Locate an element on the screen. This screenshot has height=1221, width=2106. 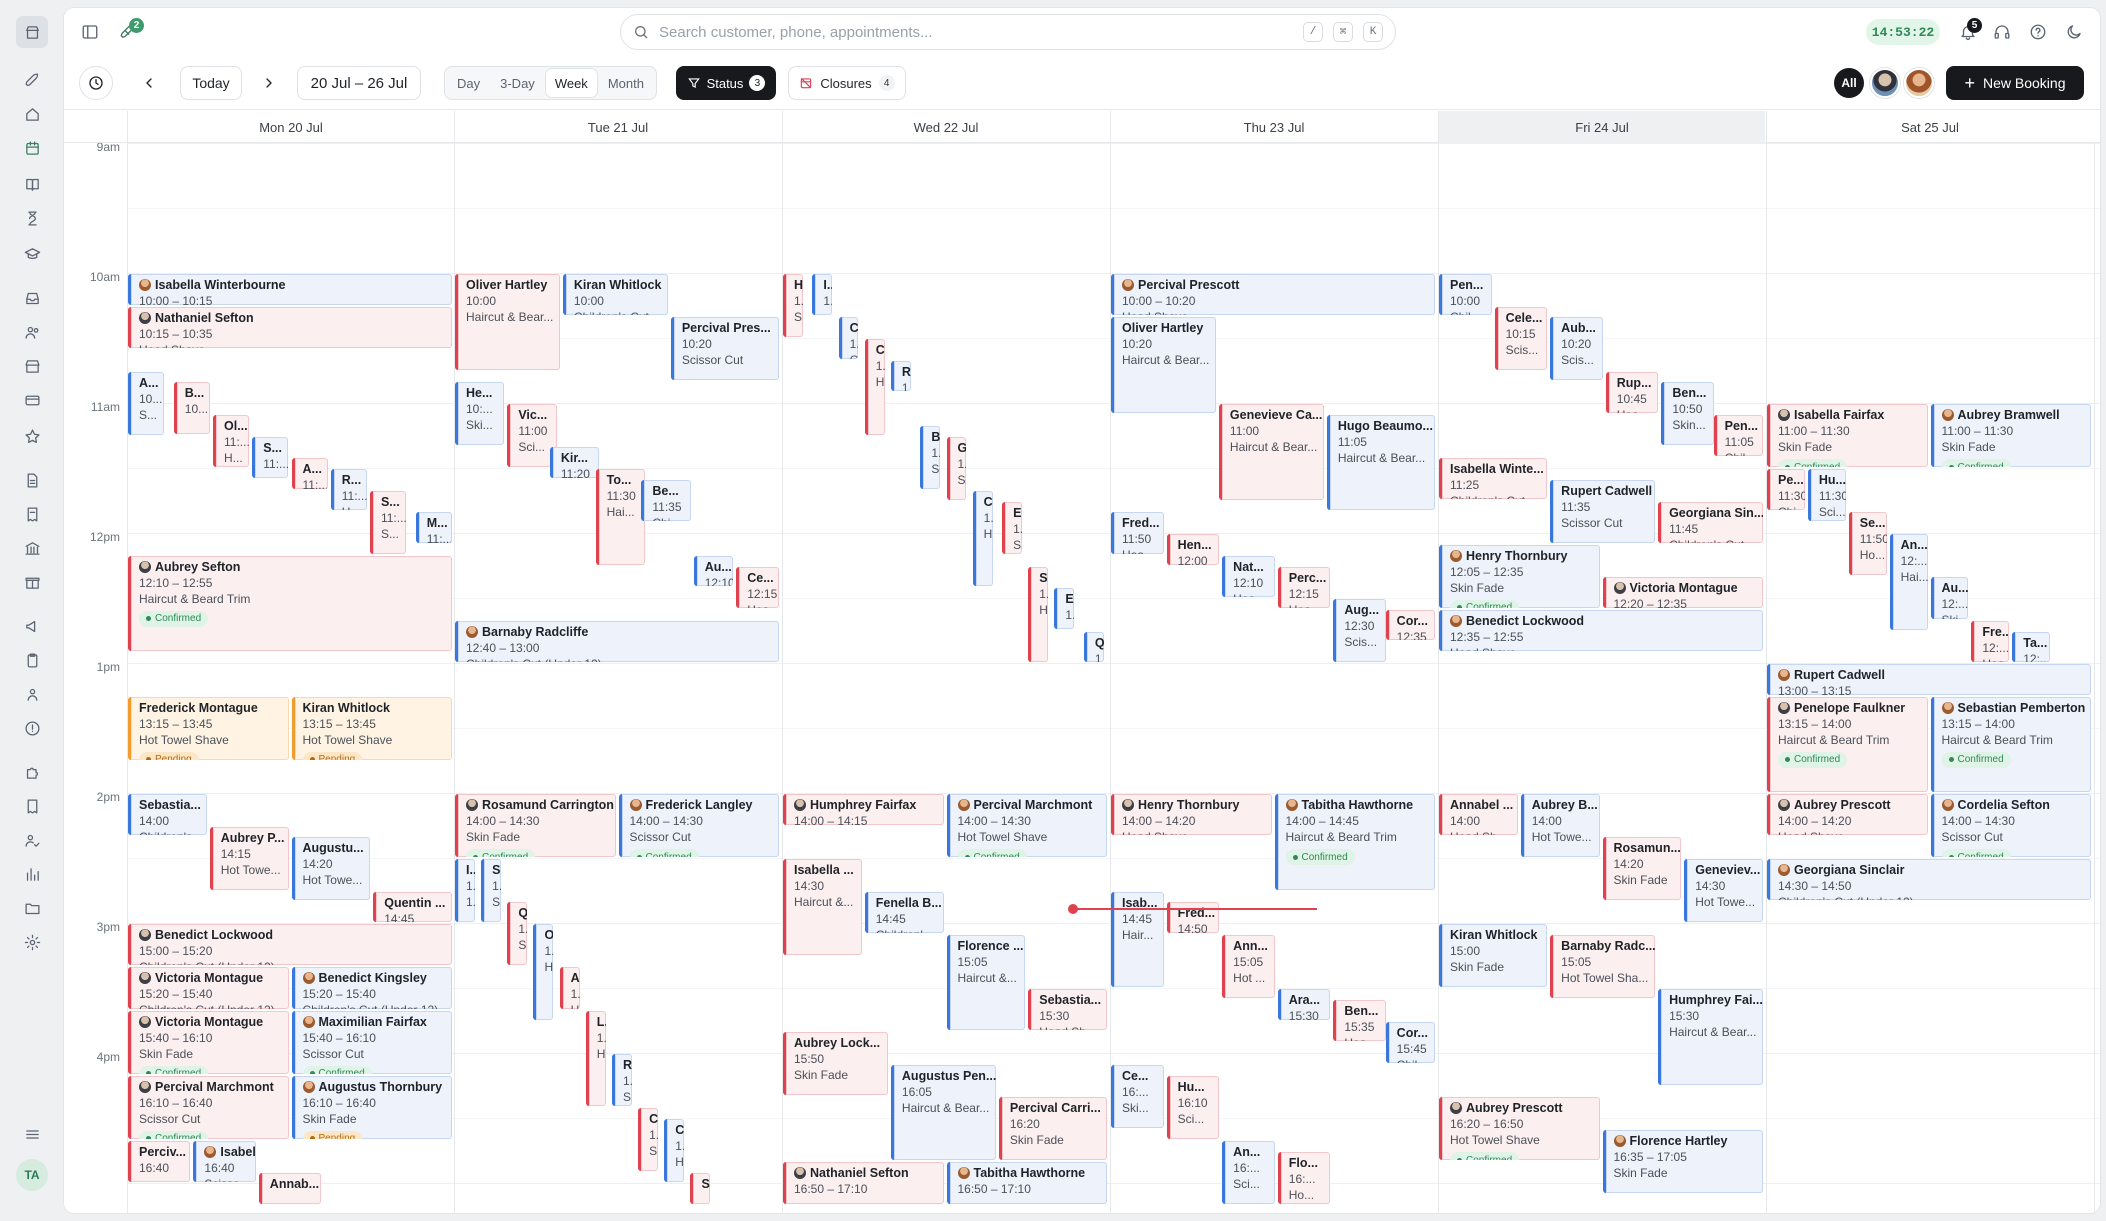
store-icon is located at coordinates (32, 32).